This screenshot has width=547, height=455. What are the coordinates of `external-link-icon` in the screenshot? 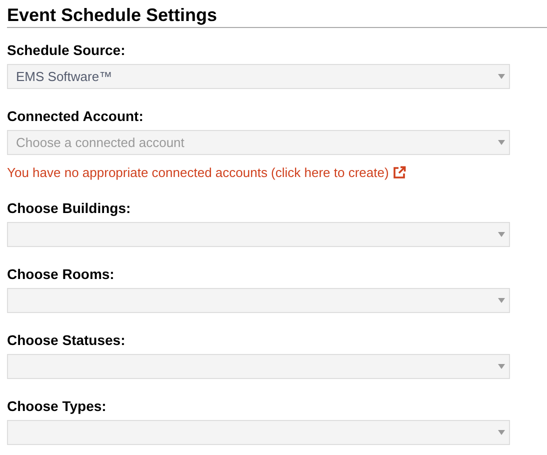 It's located at (399, 173).